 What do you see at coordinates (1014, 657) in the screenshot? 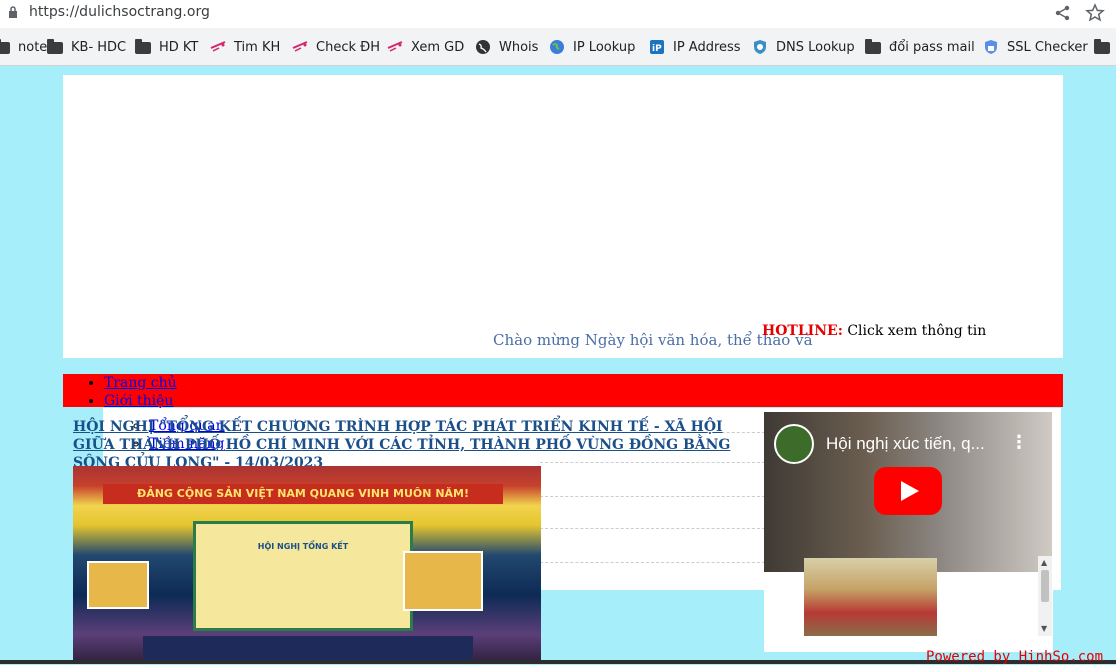
I see `powered-by-text: Powered by HinhSo.com` at bounding box center [1014, 657].